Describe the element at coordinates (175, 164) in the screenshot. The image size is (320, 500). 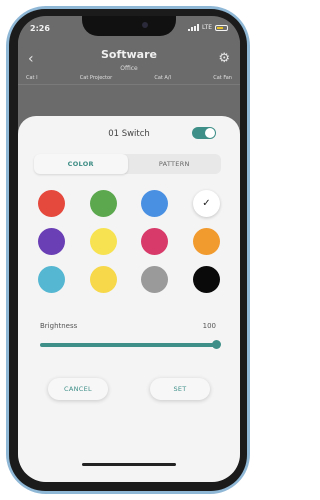
I see `tab-pattern: PATTERN` at that location.